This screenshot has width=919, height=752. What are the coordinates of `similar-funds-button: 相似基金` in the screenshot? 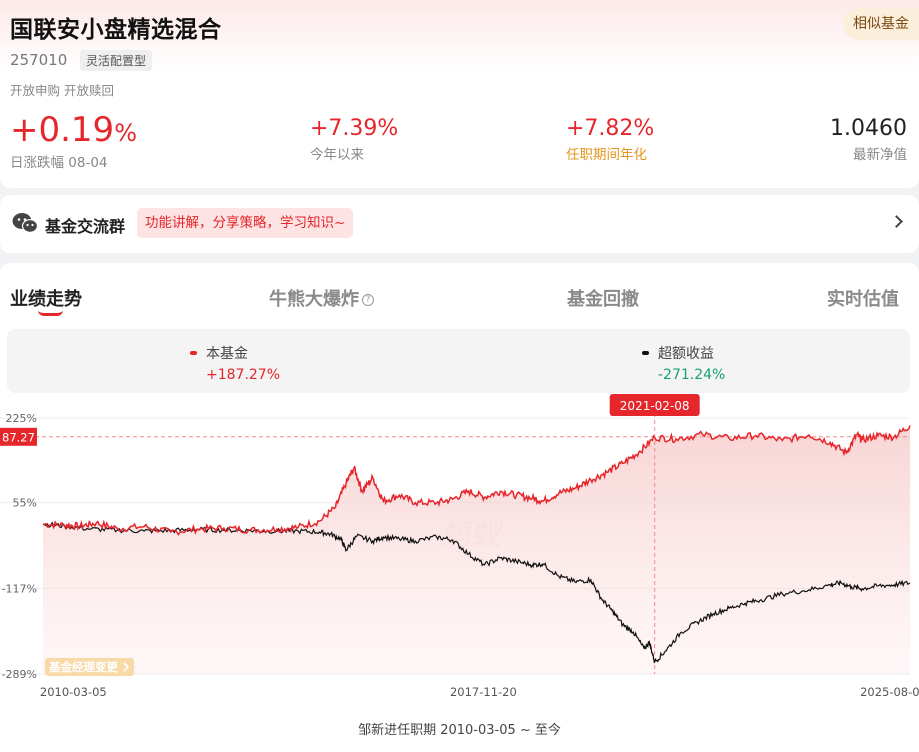 It's located at (881, 24).